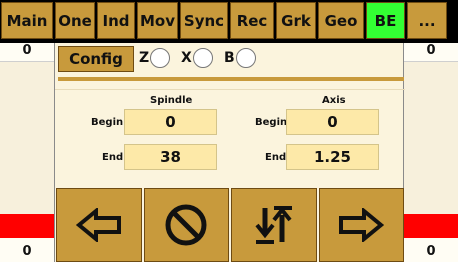 The width and height of the screenshot is (458, 266). What do you see at coordinates (157, 20) in the screenshot?
I see `tab-mov: Mov` at bounding box center [157, 20].